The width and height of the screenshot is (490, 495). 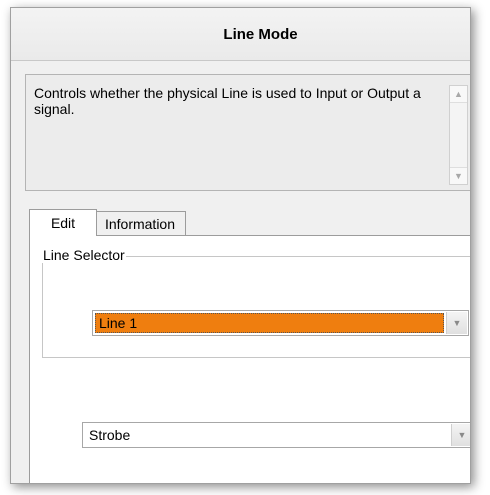 I want to click on scroll-up-icon: ▲, so click(x=458, y=94).